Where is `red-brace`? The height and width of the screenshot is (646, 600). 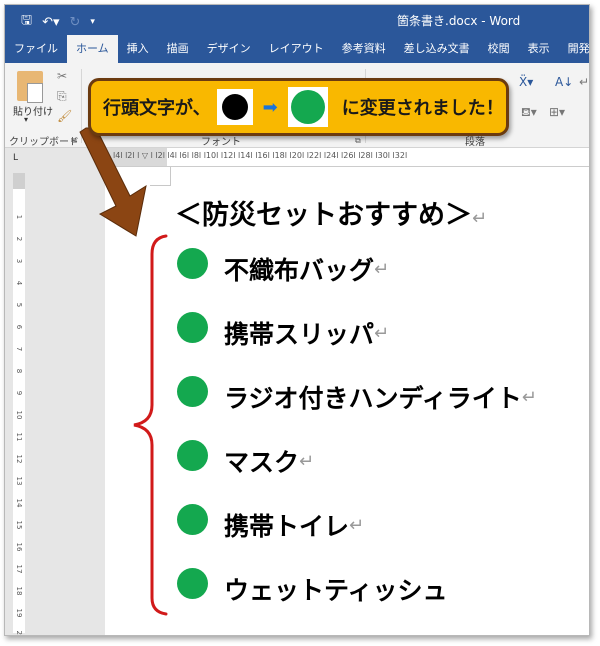 red-brace is located at coordinates (150, 425).